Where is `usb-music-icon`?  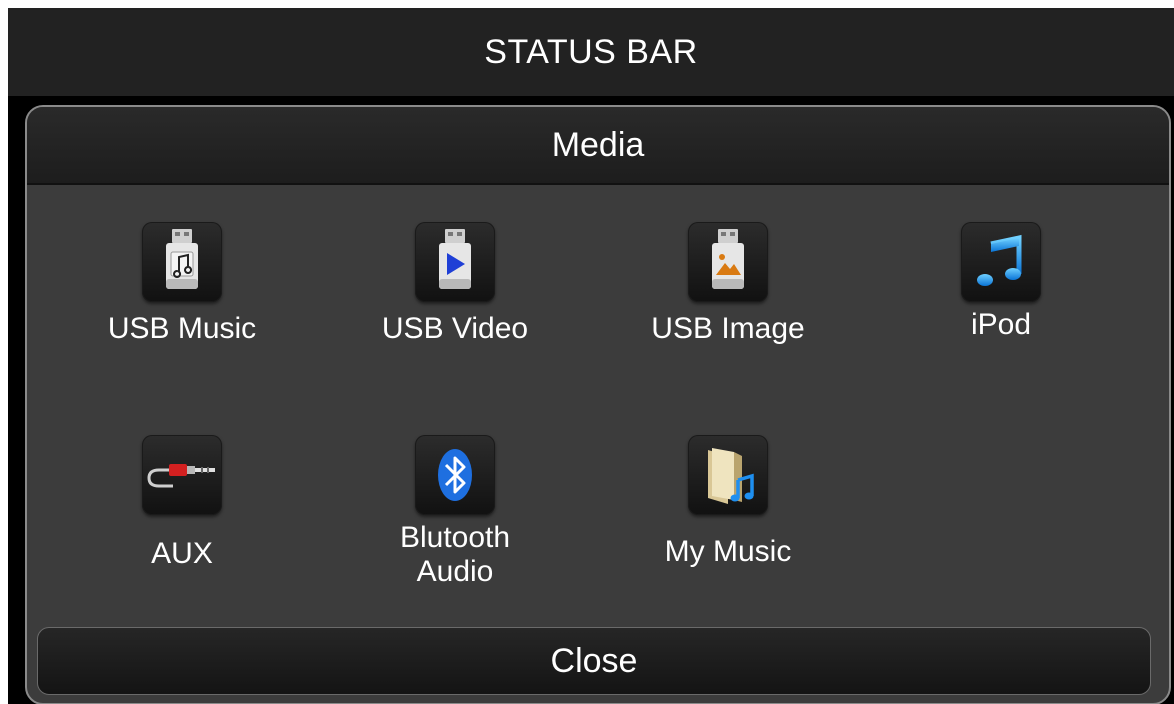
usb-music-icon is located at coordinates (182, 262).